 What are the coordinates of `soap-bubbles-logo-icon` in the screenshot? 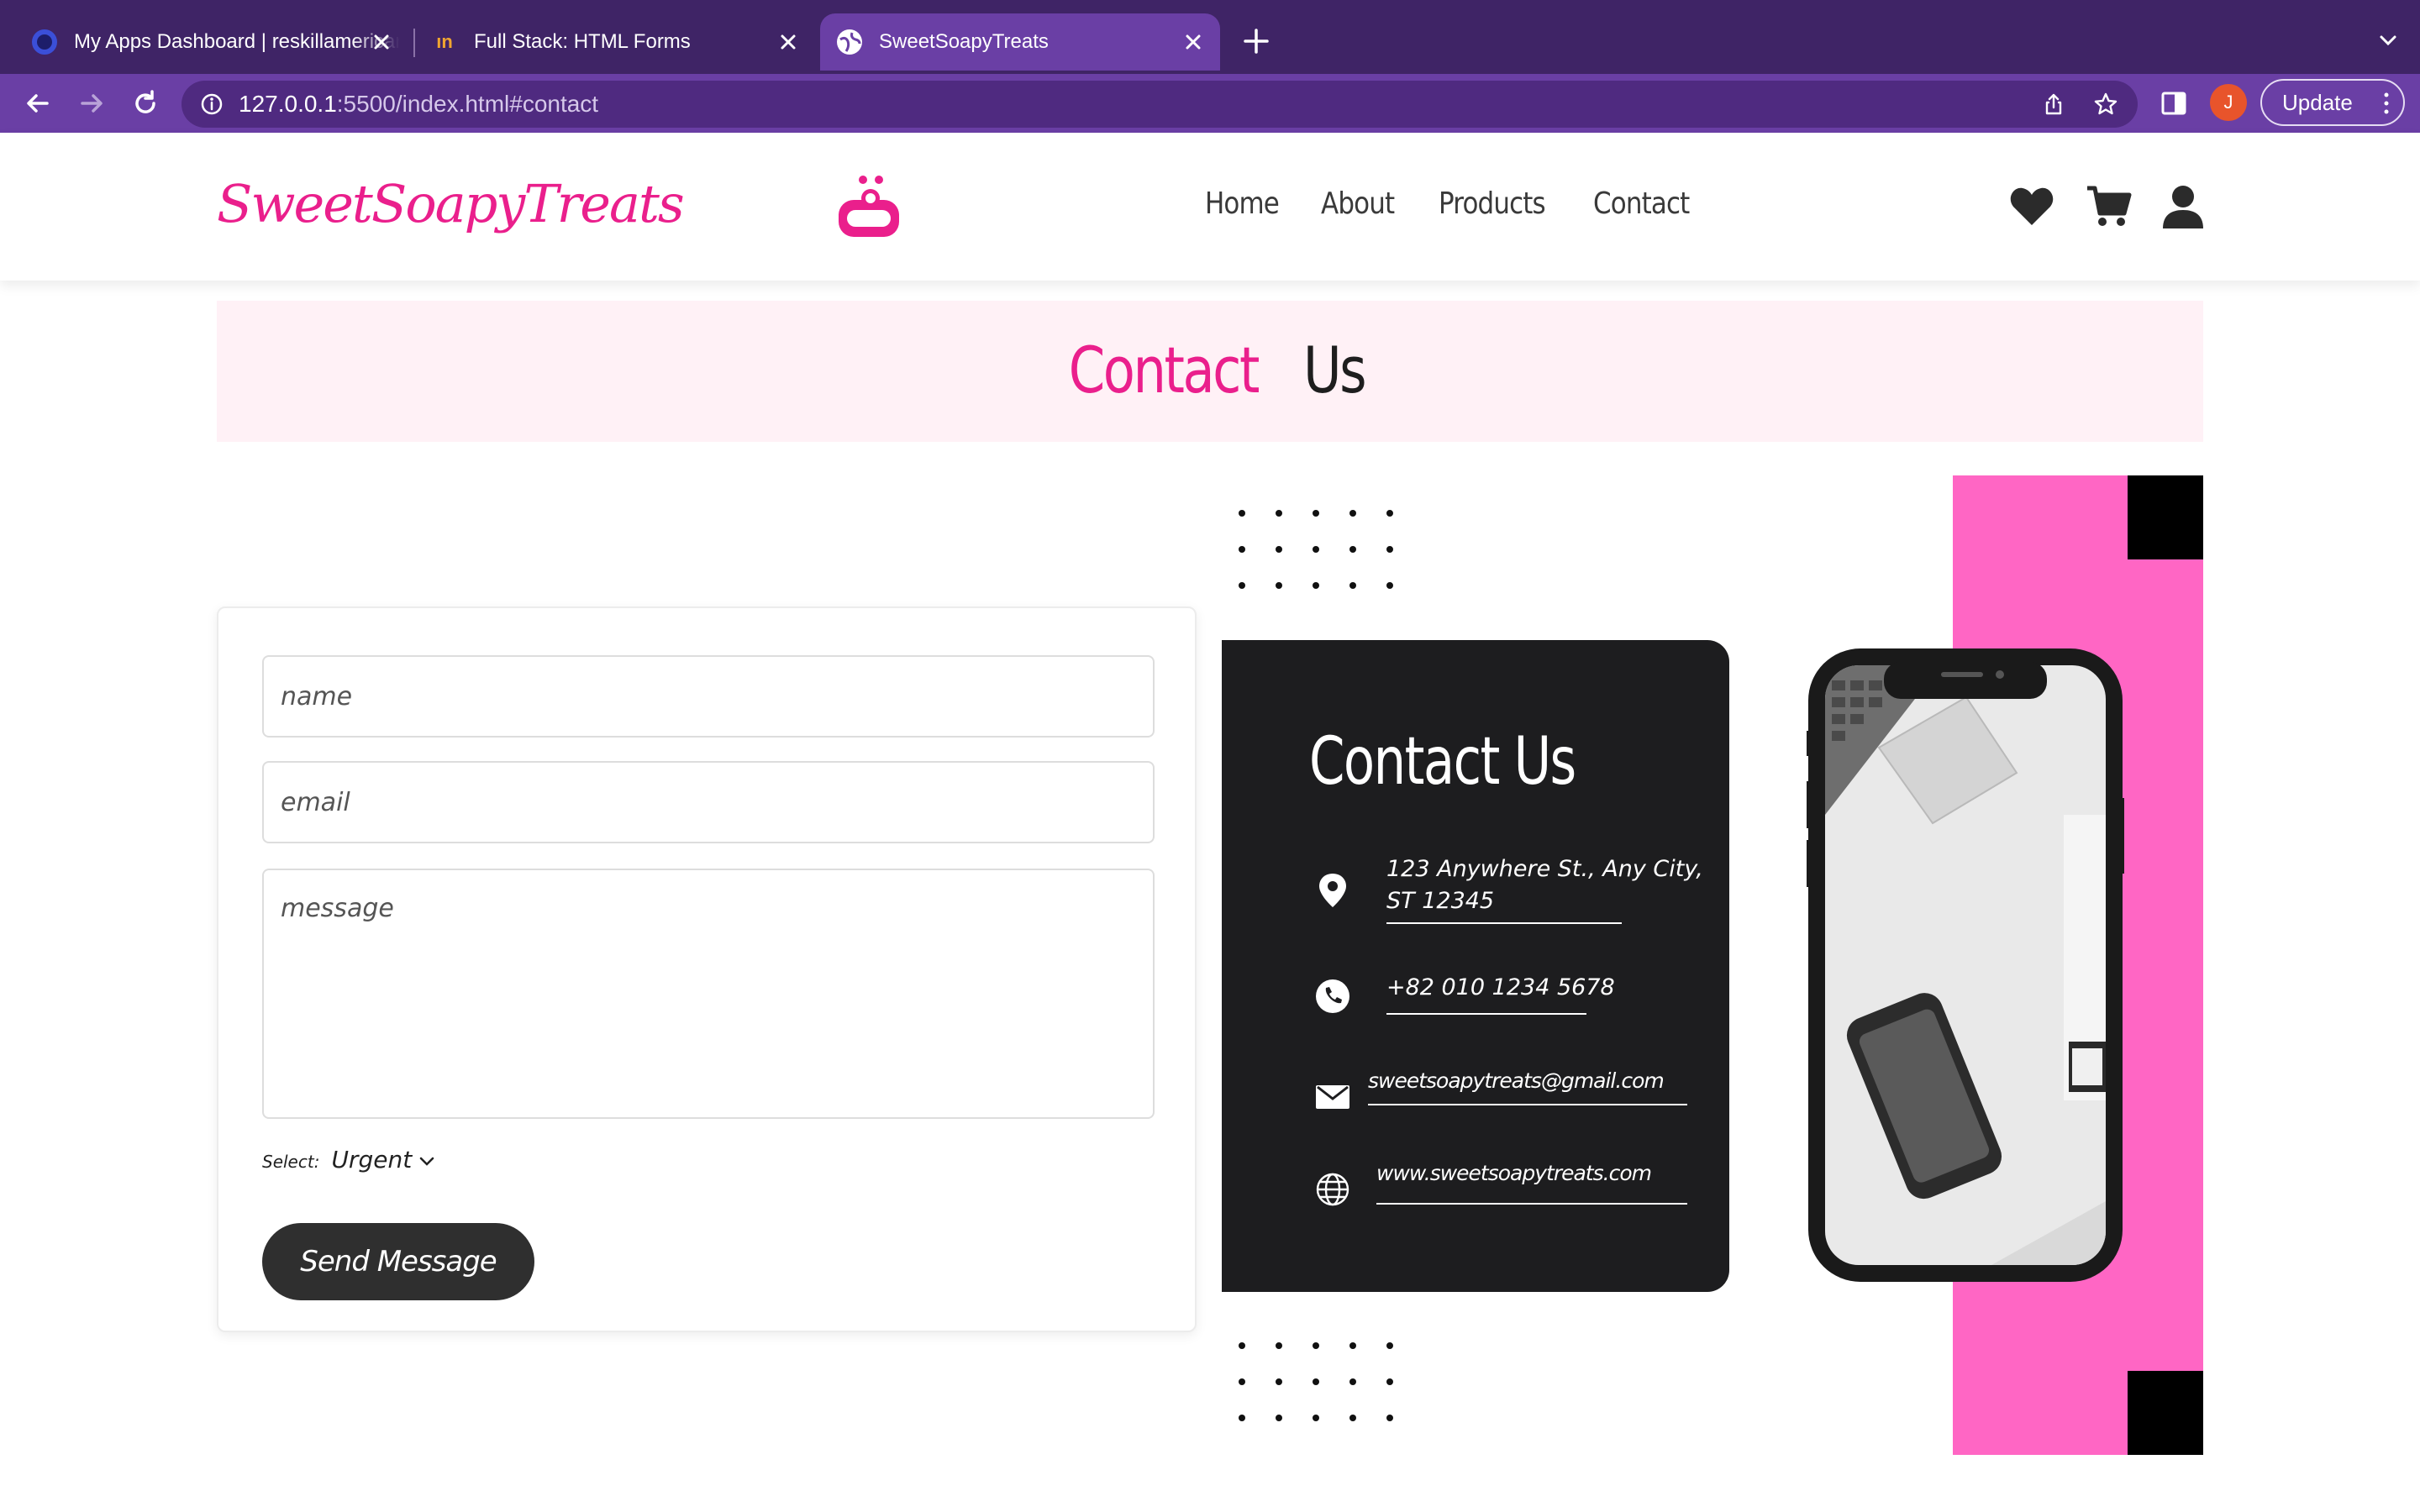 It's located at (869, 206).